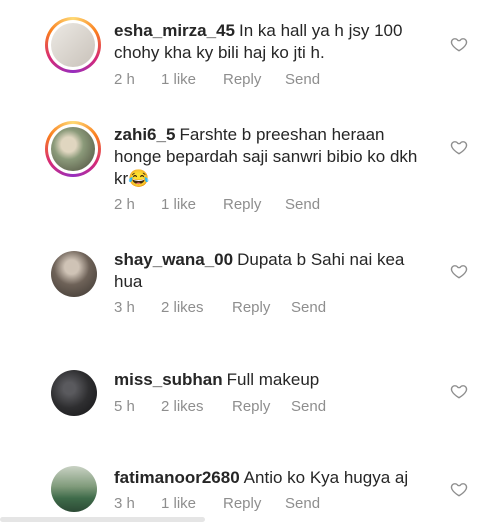  I want to click on comment-meta: 3 h 1 like Reply Send, so click(217, 503).